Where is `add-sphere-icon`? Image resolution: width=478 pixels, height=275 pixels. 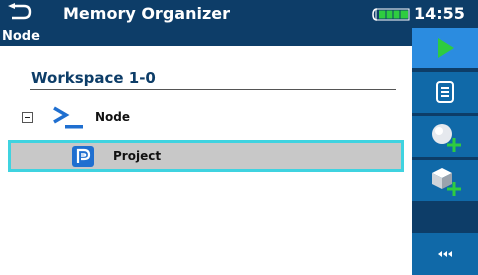
add-sphere-icon is located at coordinates (446, 138).